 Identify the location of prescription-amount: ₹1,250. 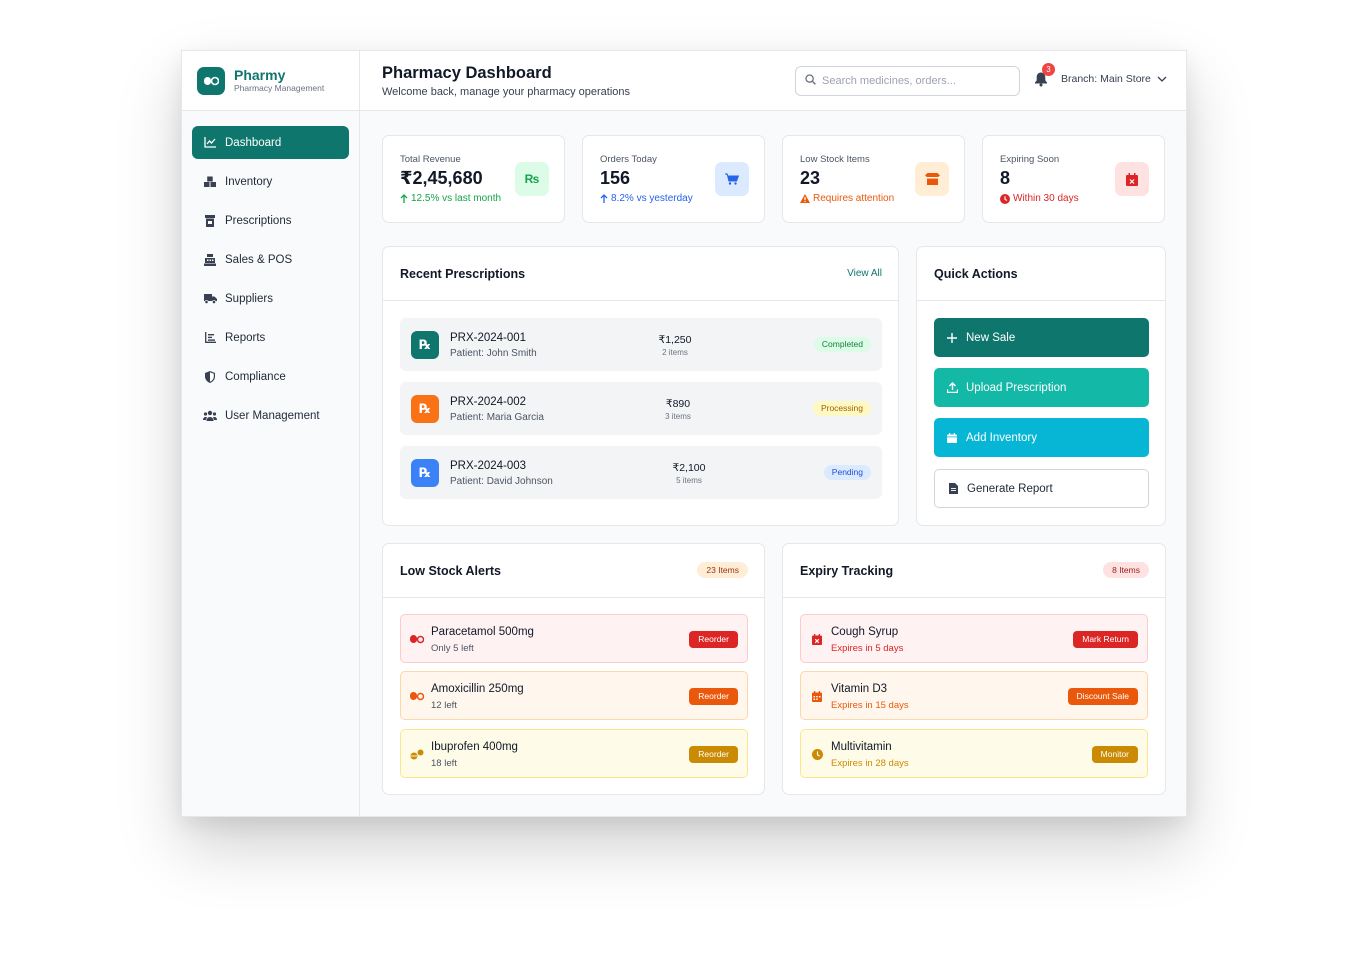
(675, 340).